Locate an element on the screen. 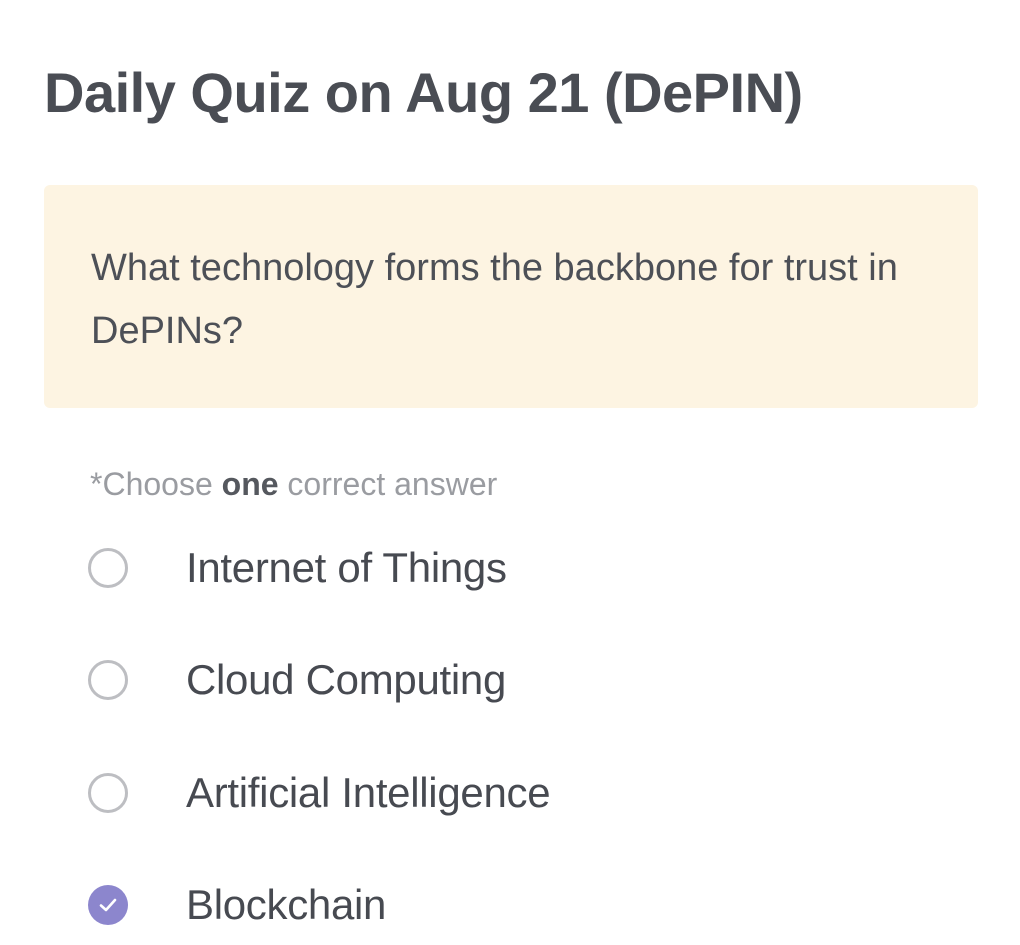 The image size is (1020, 945). option-artificial-intelligence: Artificial Intelligence is located at coordinates (438, 793).